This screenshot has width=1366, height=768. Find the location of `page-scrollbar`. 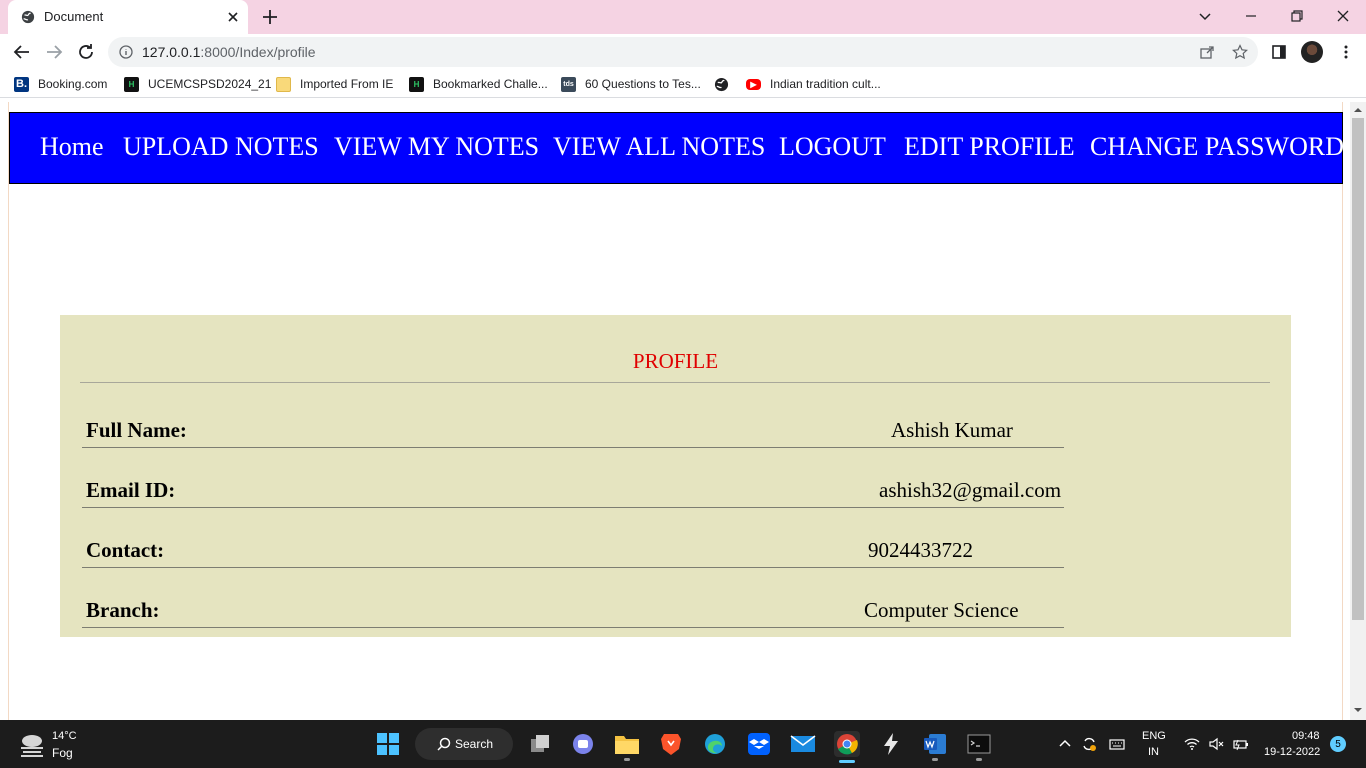

page-scrollbar is located at coordinates (1358, 411).